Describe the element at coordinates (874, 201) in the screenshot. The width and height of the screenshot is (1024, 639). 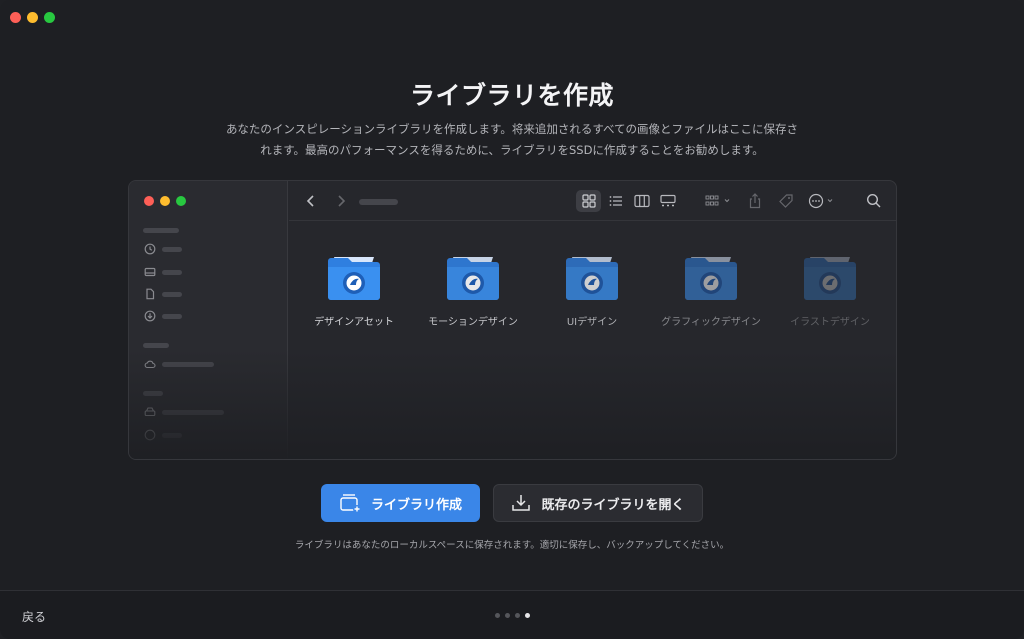
I see `search-icon` at that location.